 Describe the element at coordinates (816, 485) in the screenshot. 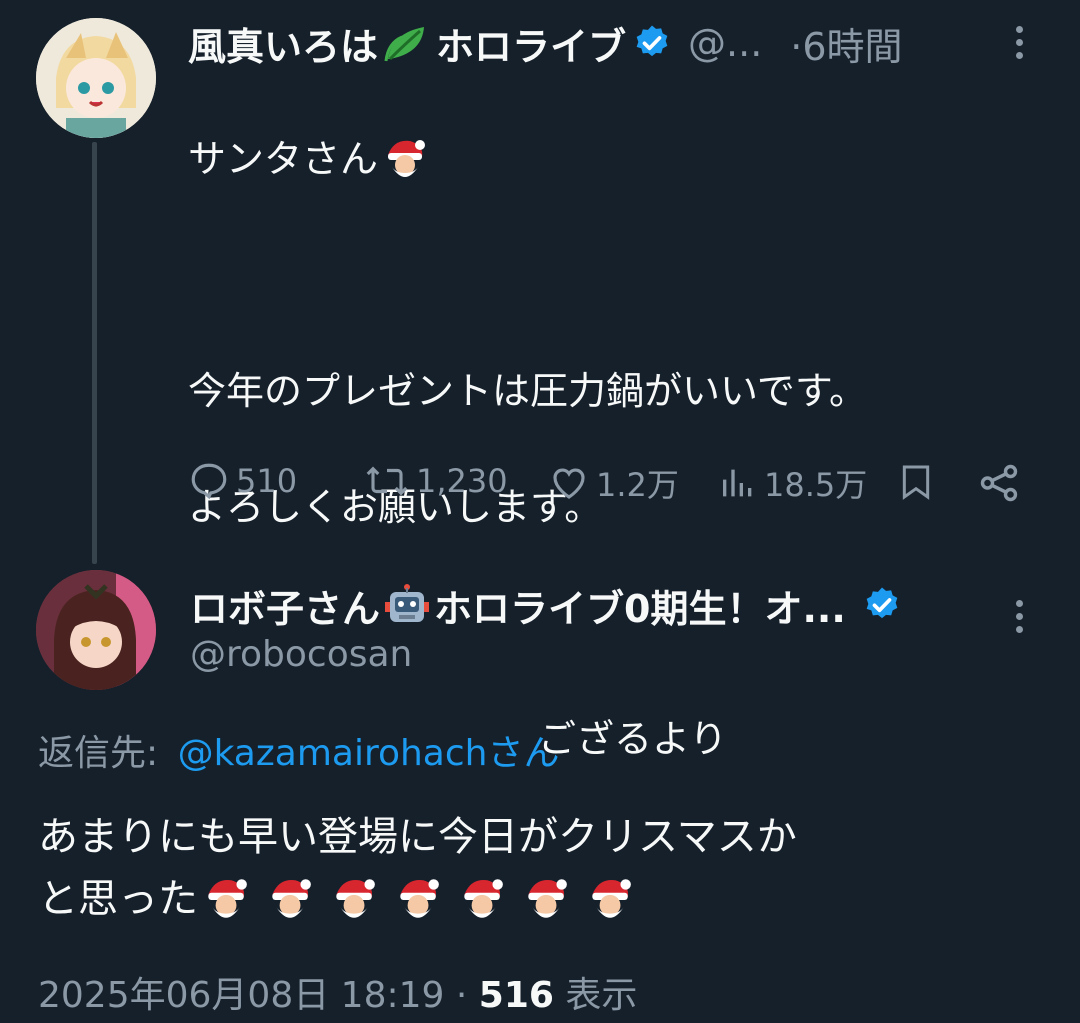

I see `views-count: 18.5万` at that location.